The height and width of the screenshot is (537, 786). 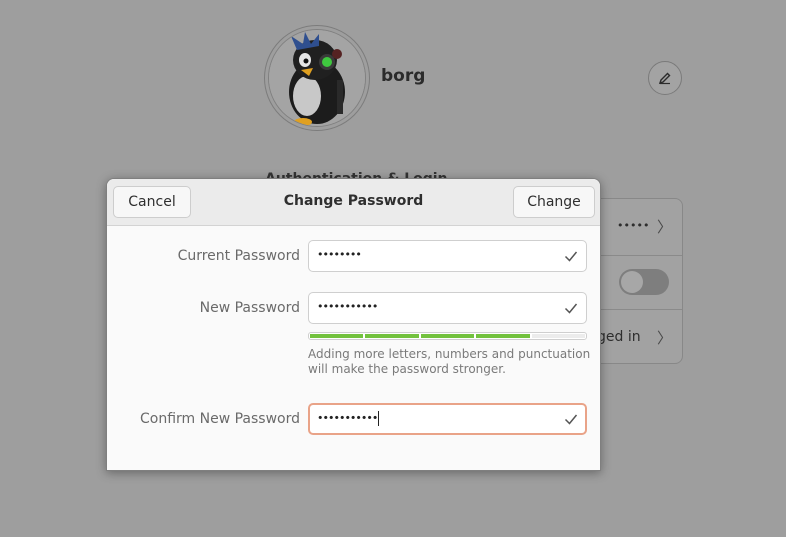 I want to click on password-dots: •••••, so click(x=633, y=225).